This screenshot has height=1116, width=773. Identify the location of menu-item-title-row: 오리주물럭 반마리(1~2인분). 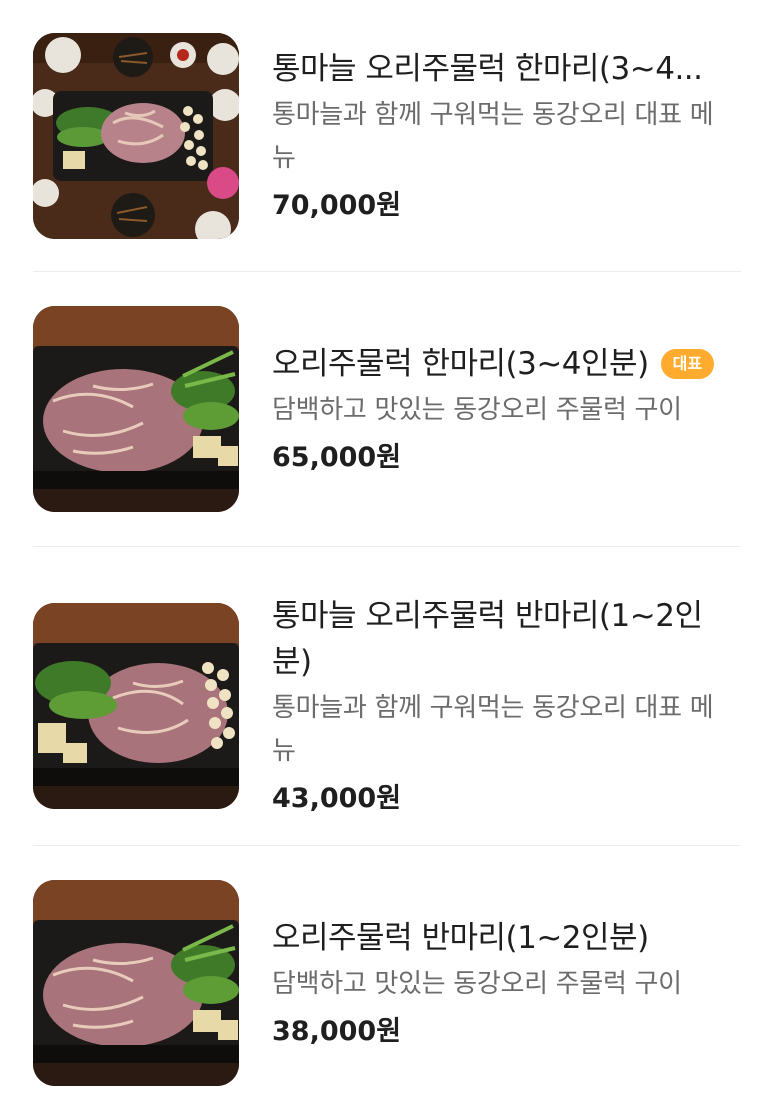
(502, 938).